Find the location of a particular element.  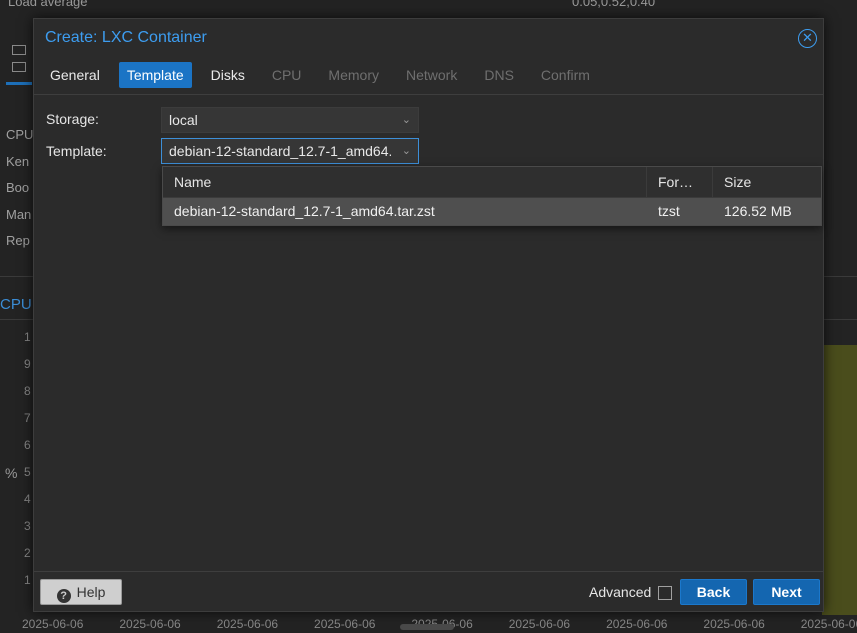

summary-item: Man is located at coordinates (19, 214).